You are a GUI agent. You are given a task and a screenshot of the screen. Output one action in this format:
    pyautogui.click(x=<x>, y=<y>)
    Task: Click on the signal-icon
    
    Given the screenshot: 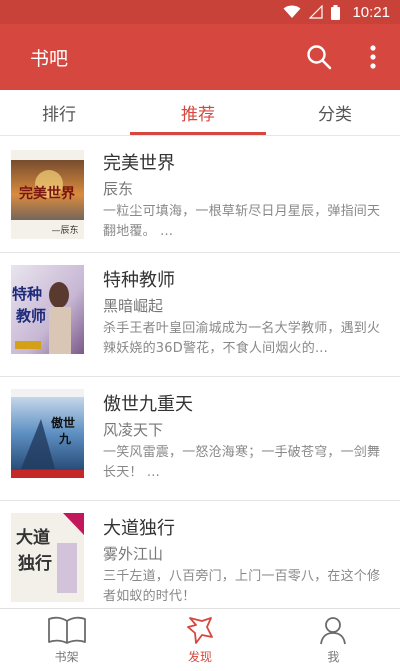 What is the action you would take?
    pyautogui.click(x=316, y=12)
    